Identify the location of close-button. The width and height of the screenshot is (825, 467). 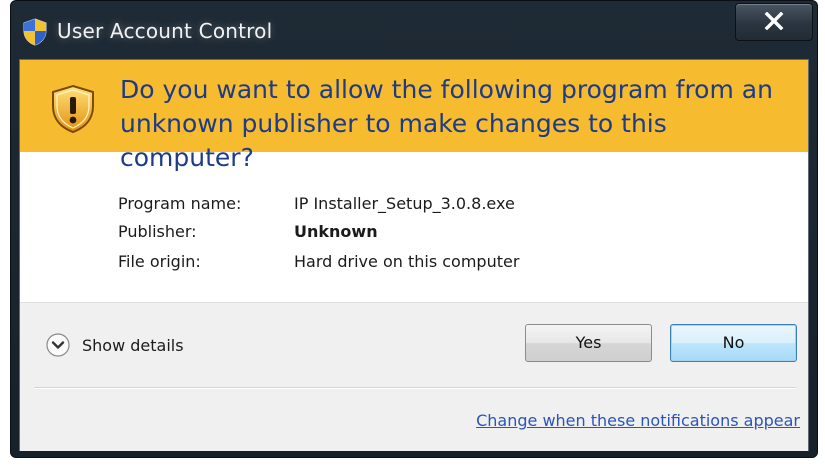
(774, 22).